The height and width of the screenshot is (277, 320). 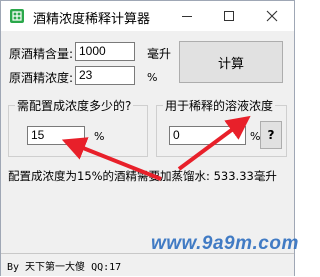 I want to click on orig-conc-input: 23, so click(x=105, y=75).